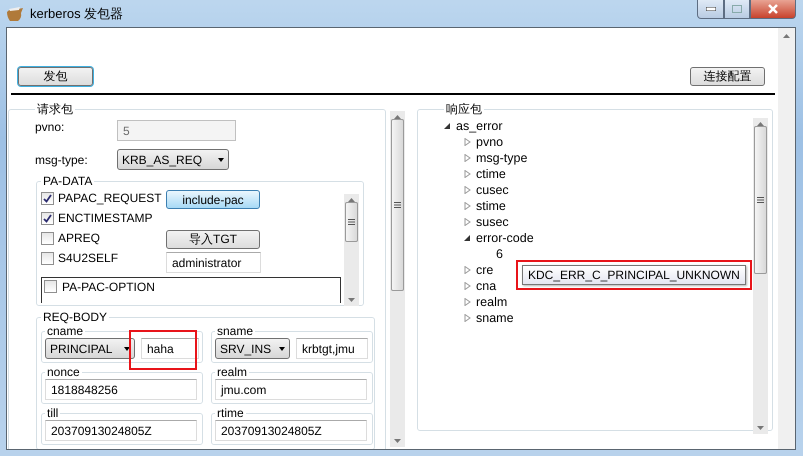 Image resolution: width=803 pixels, height=456 pixels. I want to click on name-field: krbtgt,jmu, so click(332, 348).